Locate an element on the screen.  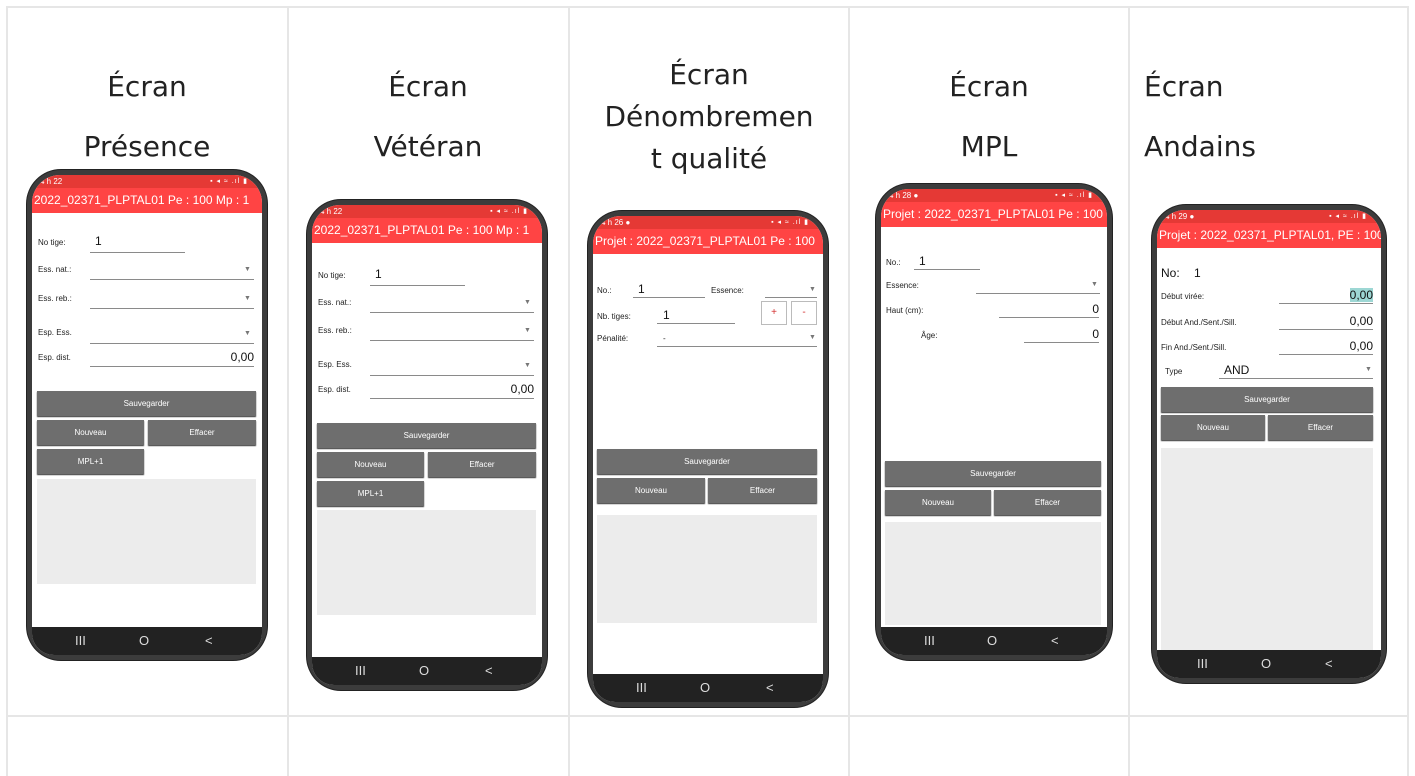
decrement-button: - is located at coordinates (804, 313).